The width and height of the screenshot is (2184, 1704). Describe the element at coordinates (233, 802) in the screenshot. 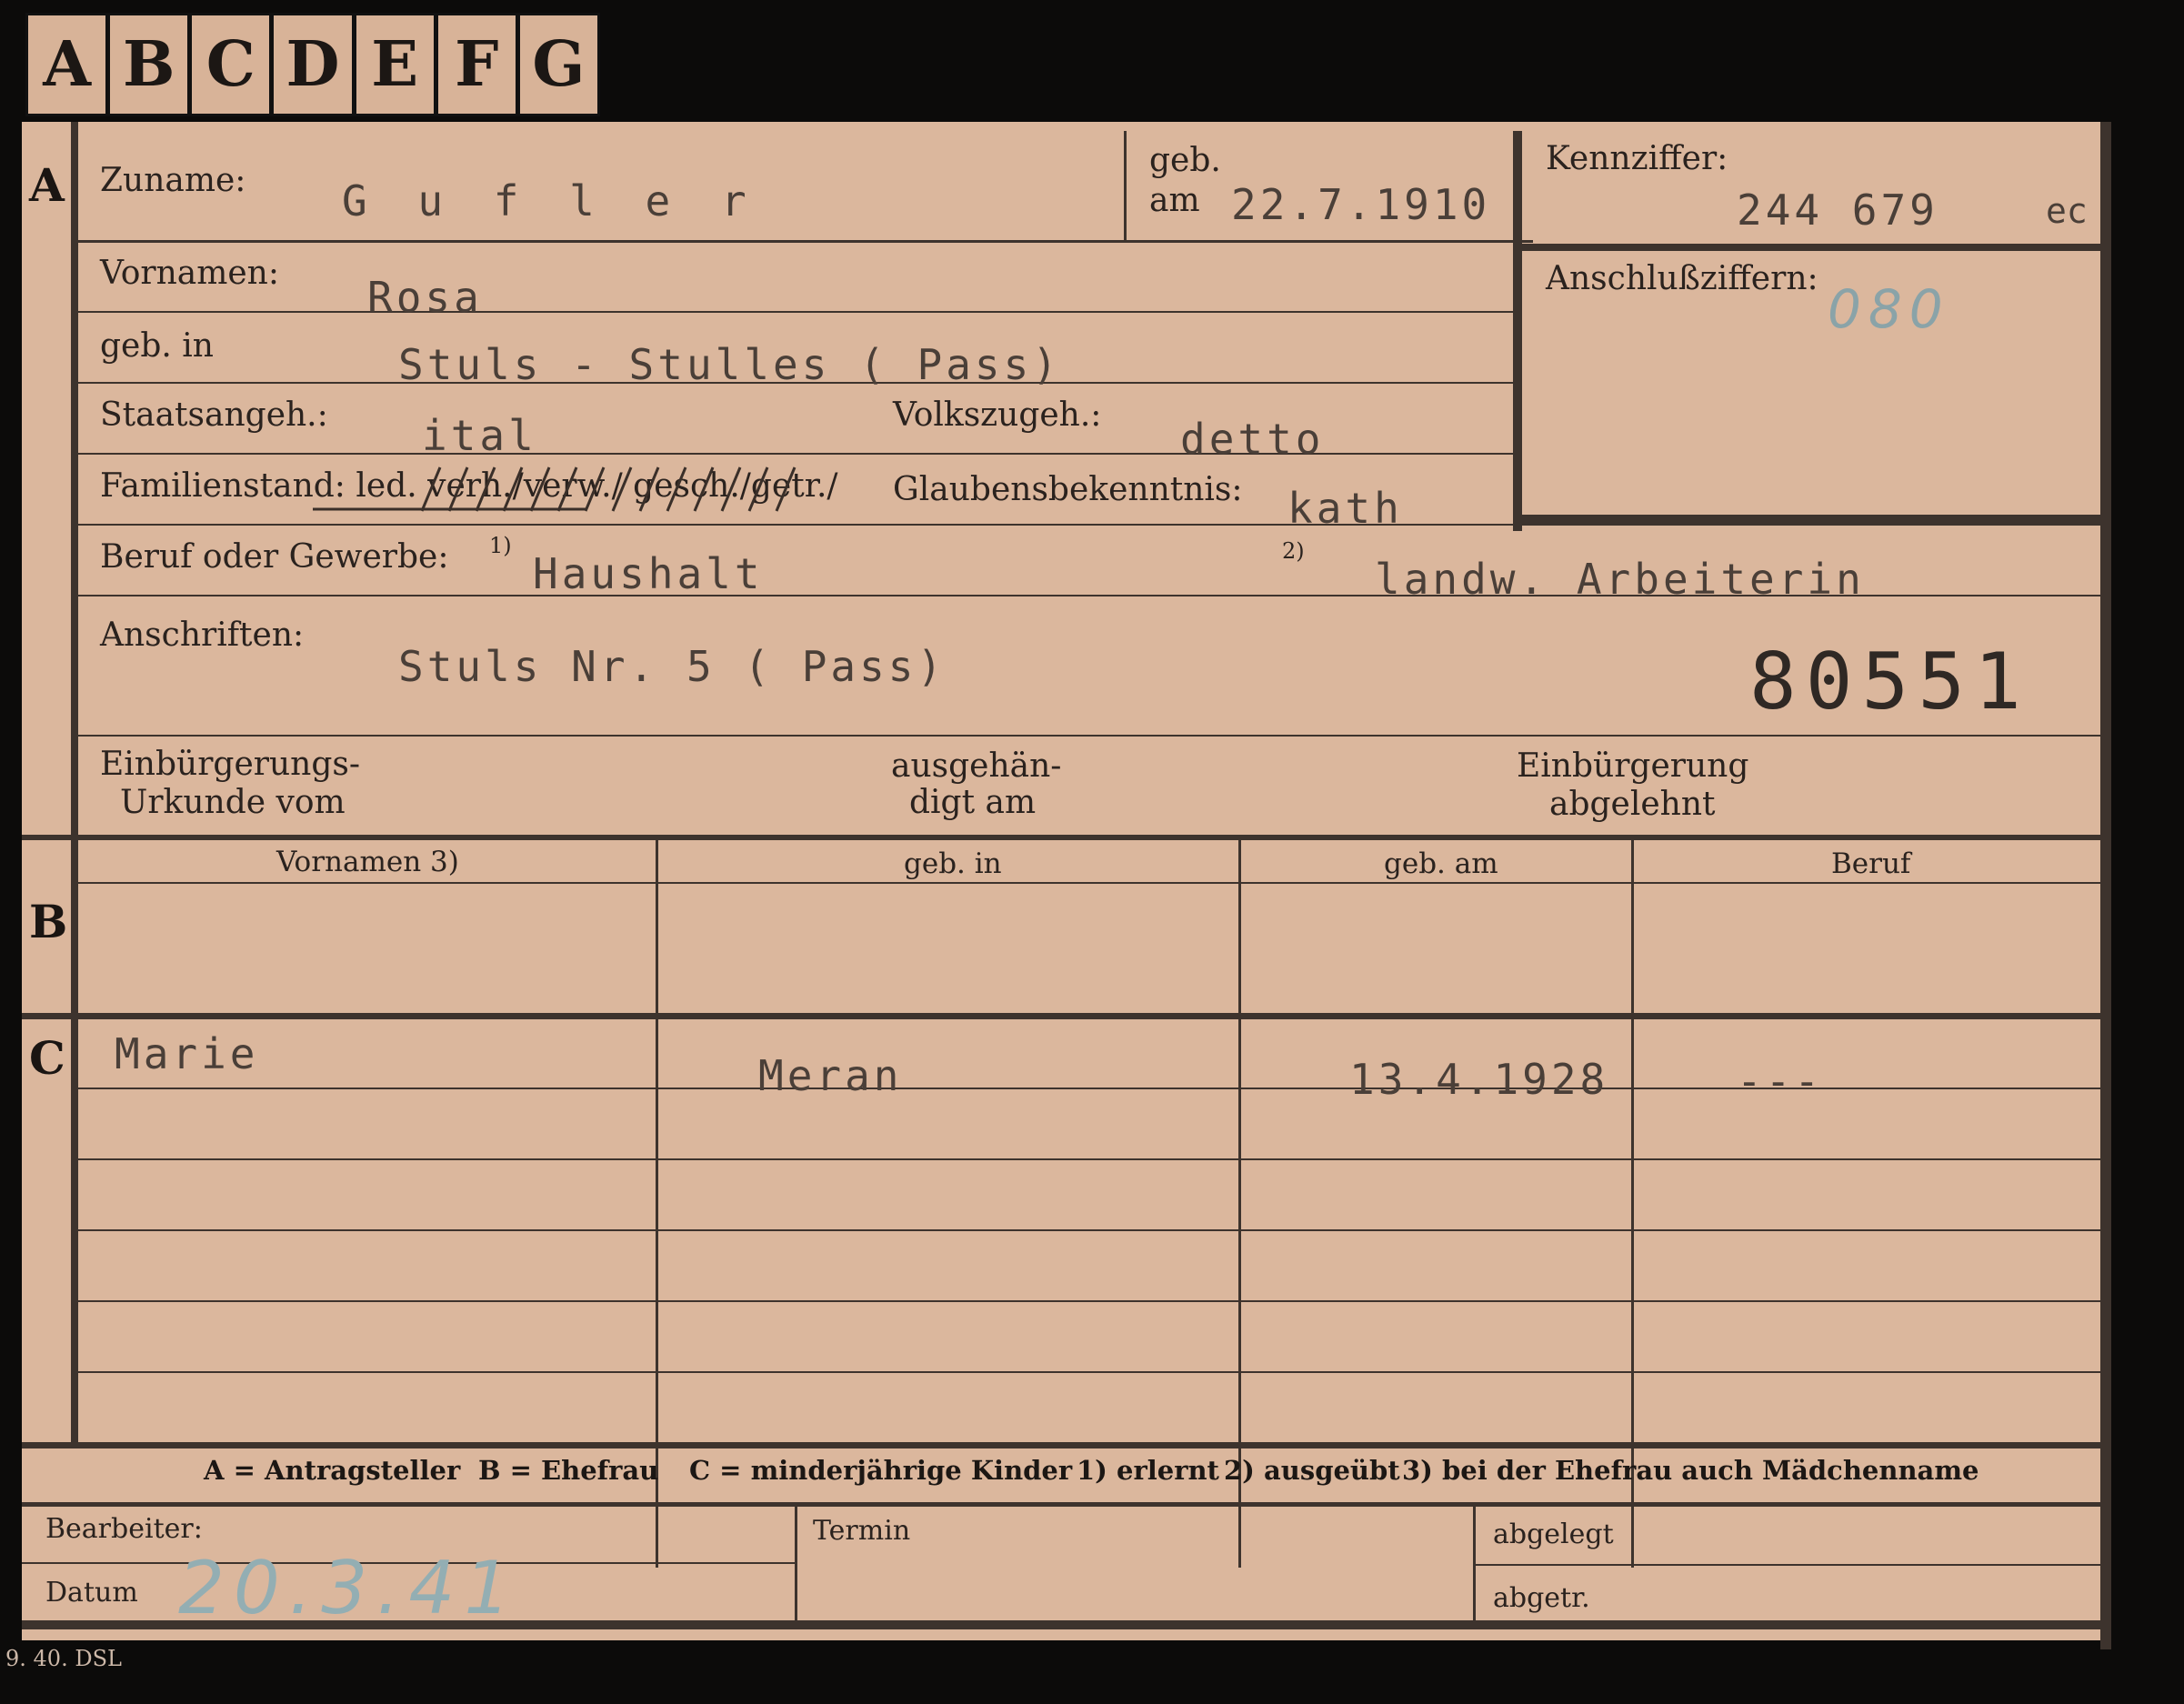

I see `naturalization-label-2: Urkunde vom` at that location.